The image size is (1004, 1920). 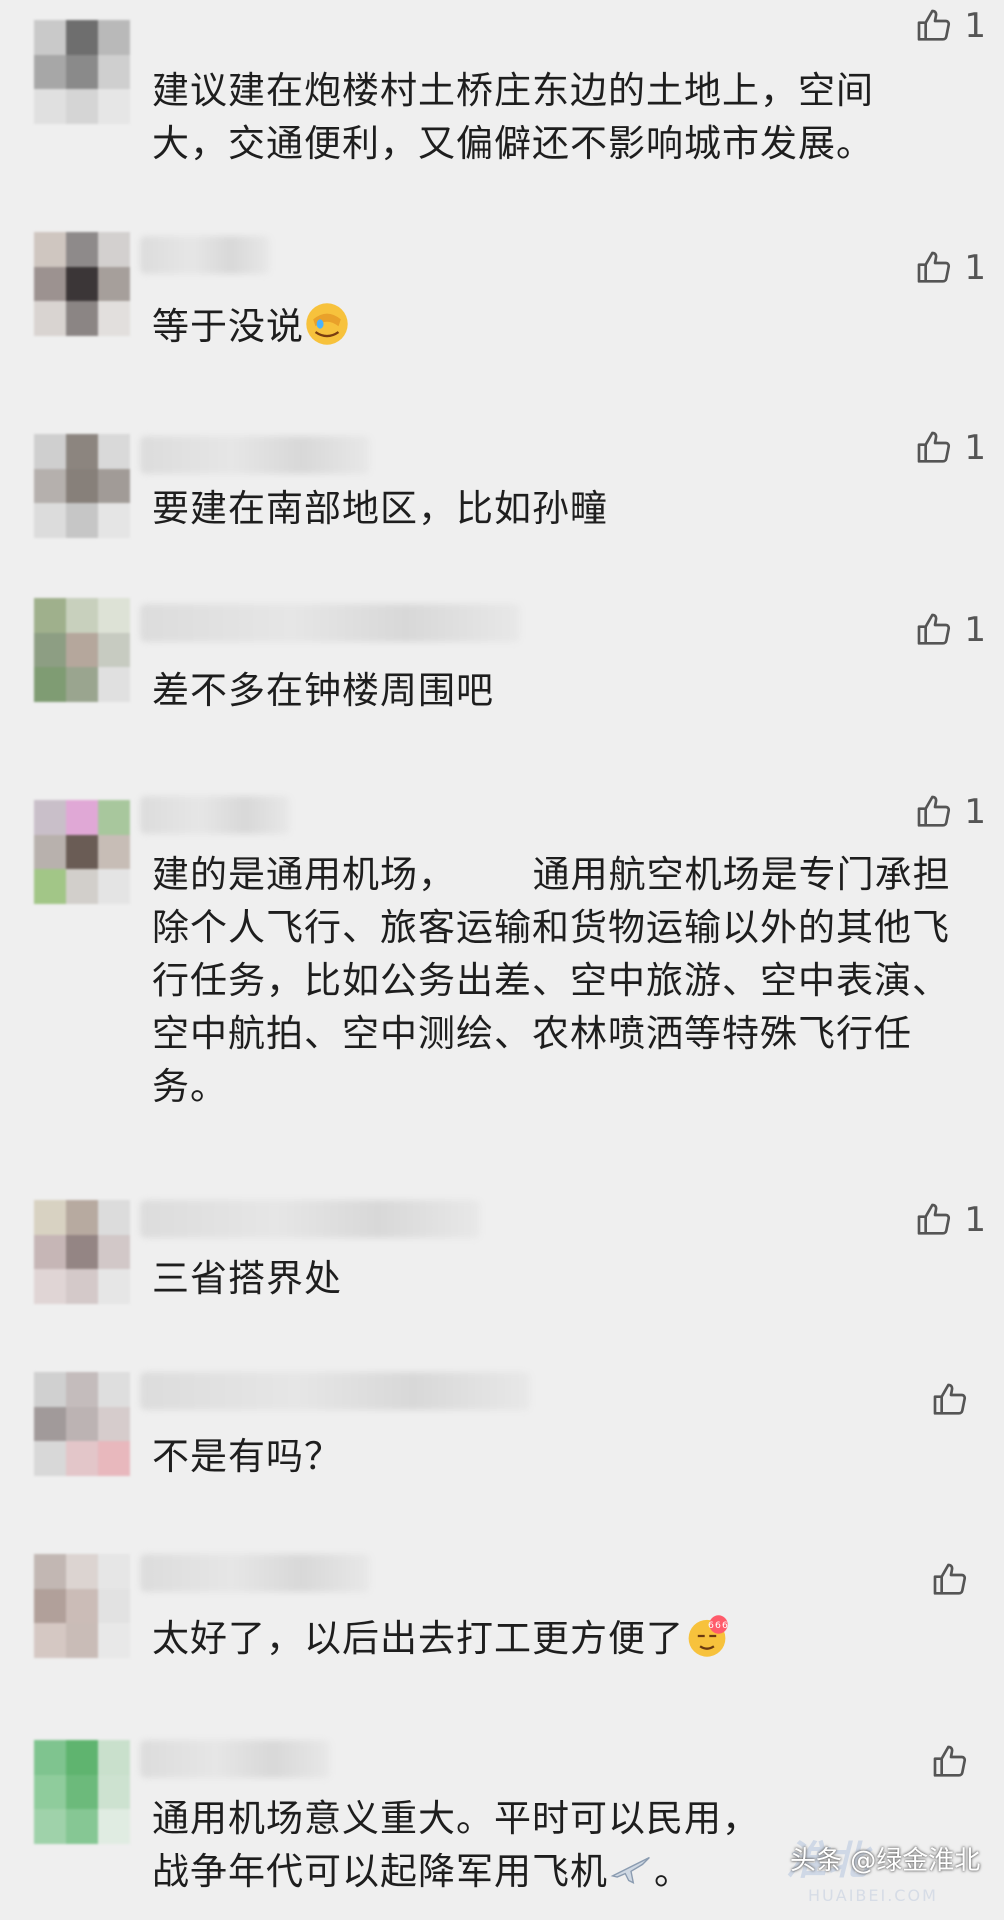 What do you see at coordinates (885, 1861) in the screenshot?
I see `footer-source-tag: 头条 @绿金淮北` at bounding box center [885, 1861].